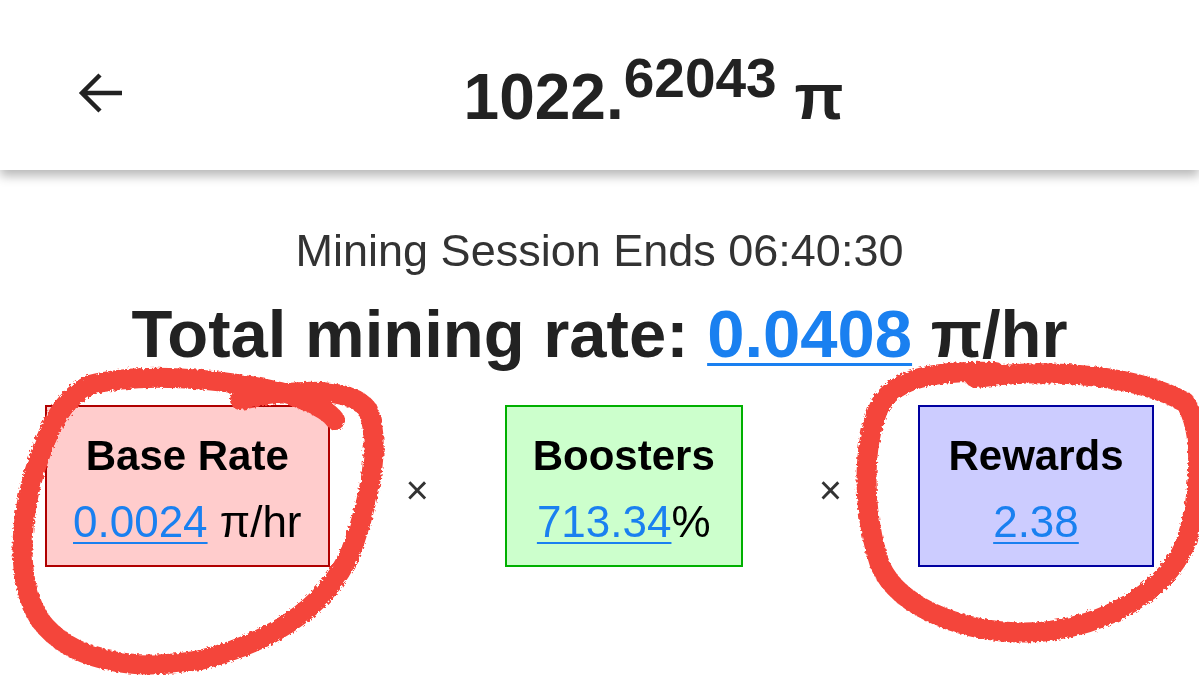 The height and width of the screenshot is (675, 1199). I want to click on card-title: Boosters, so click(623, 456).